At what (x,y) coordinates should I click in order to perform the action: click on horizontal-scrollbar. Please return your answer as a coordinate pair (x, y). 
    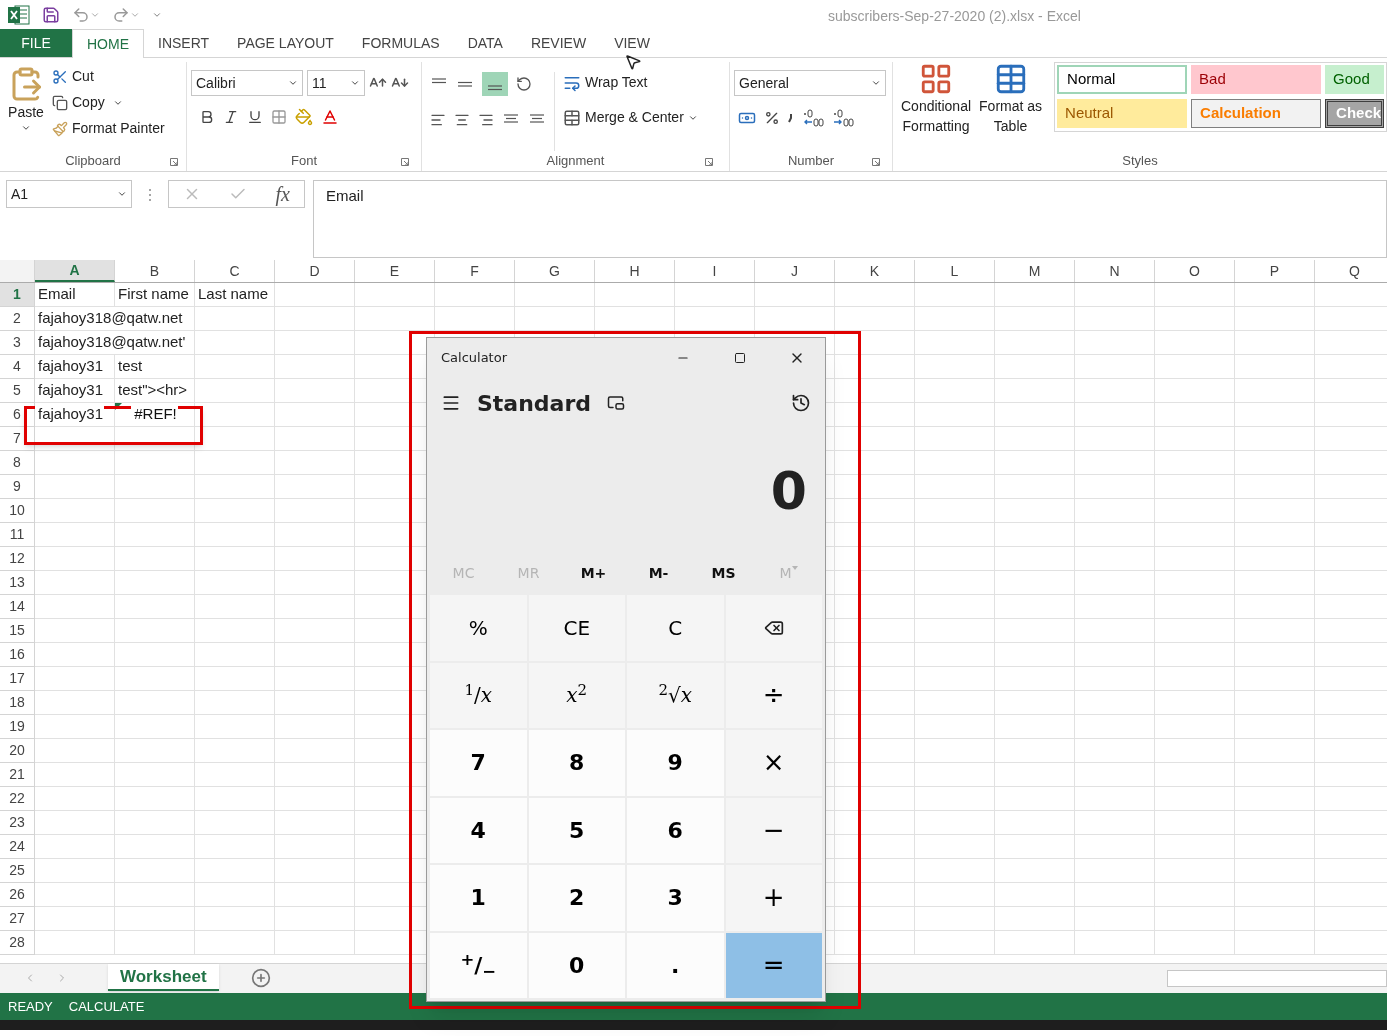
    Looking at the image, I should click on (1277, 978).